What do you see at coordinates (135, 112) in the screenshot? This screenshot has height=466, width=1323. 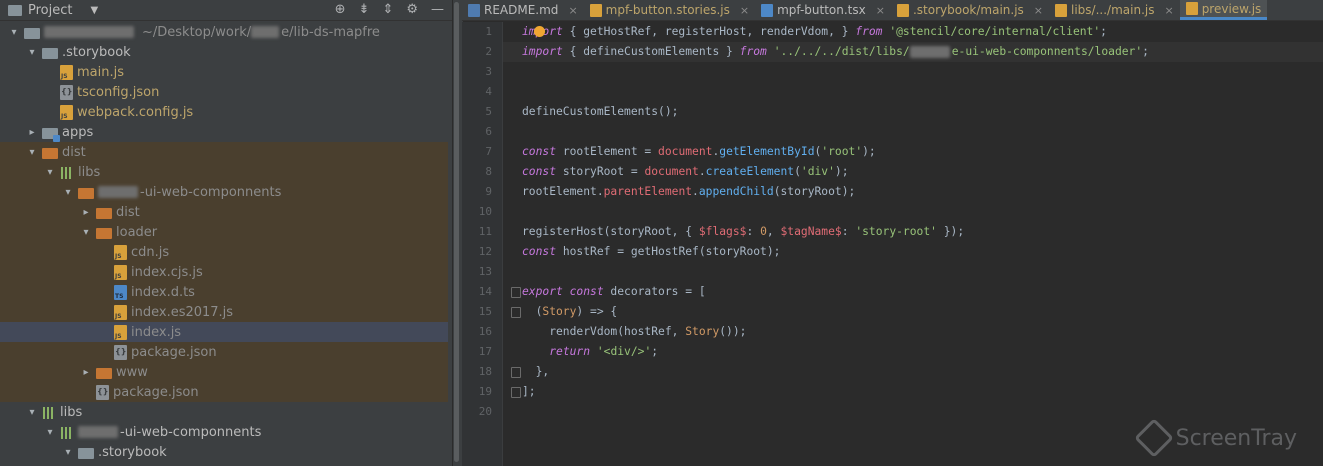 I see `tree-item-label: webpack.config.js` at bounding box center [135, 112].